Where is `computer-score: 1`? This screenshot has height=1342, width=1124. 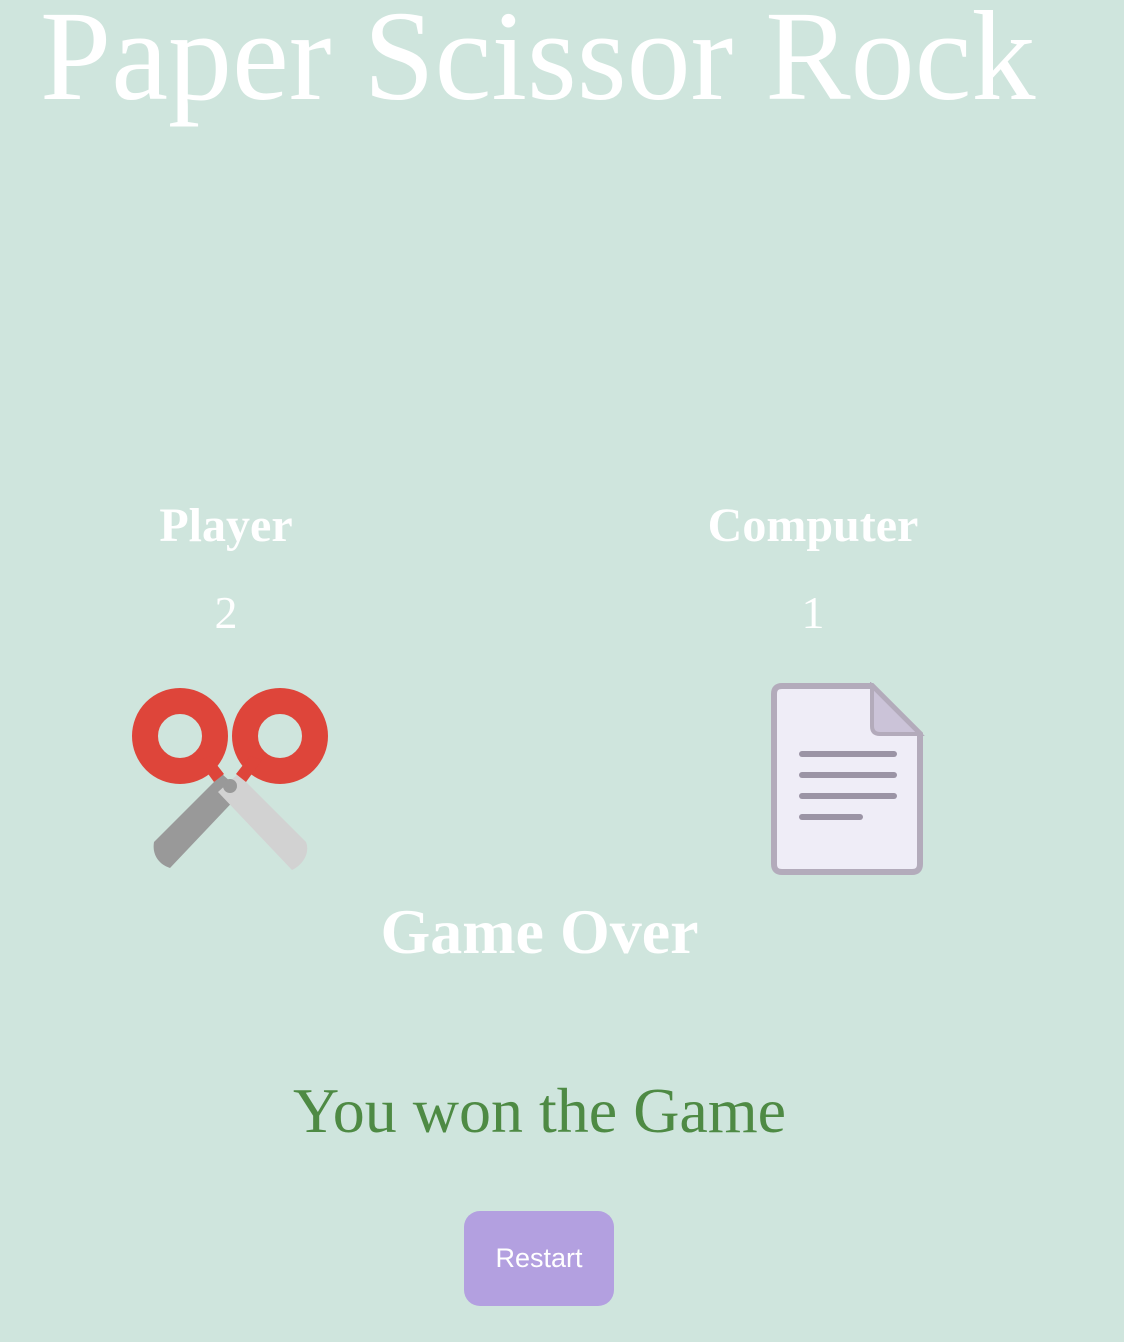 computer-score: 1 is located at coordinates (813, 612).